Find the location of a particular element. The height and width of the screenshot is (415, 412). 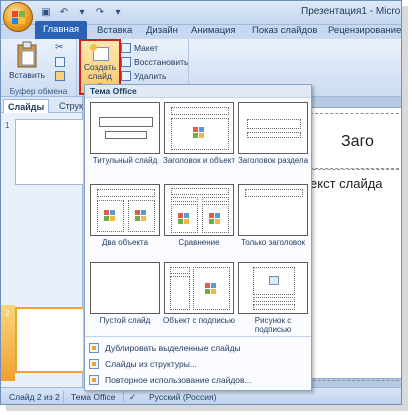

slide-counter: Слайд 2 из 2 is located at coordinates (34, 397).